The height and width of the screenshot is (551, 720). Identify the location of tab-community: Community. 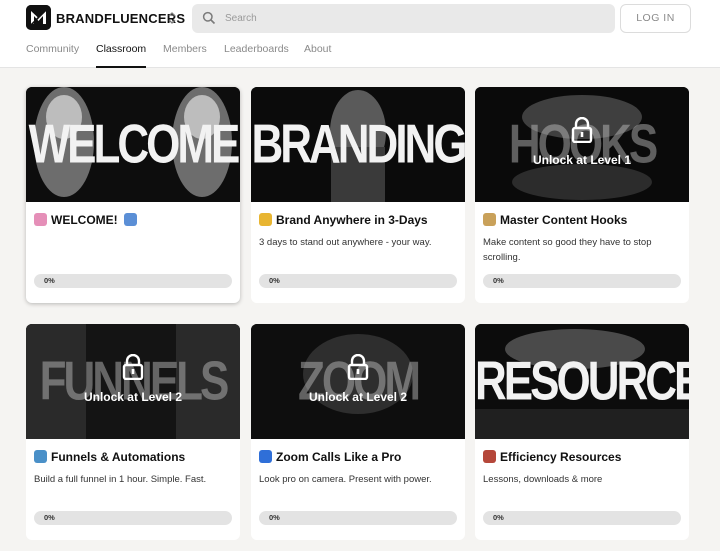
(52, 55).